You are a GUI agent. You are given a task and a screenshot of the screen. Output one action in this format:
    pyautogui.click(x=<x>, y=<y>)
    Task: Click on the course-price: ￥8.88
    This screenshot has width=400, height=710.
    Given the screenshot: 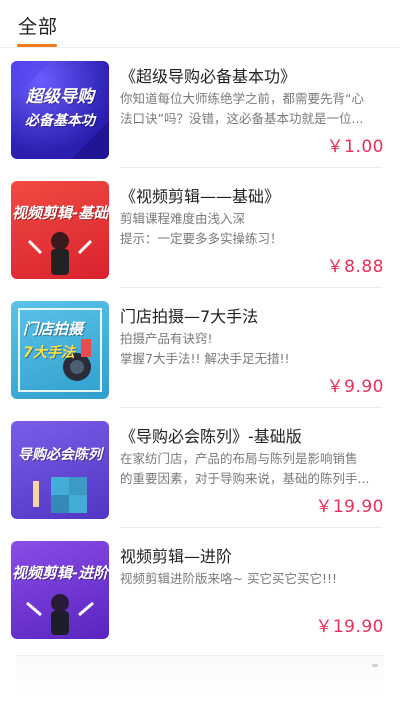 What is the action you would take?
    pyautogui.click(x=355, y=267)
    